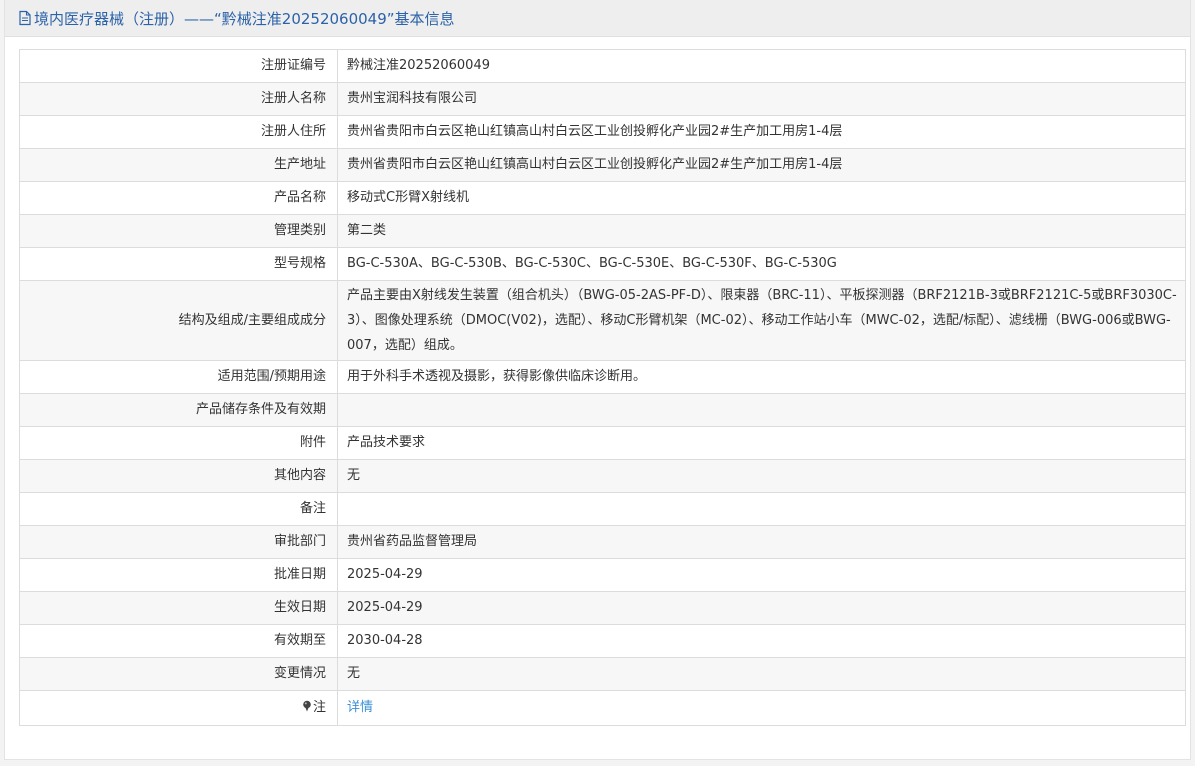  Describe the element at coordinates (178, 674) in the screenshot. I see `field-label: 变更情况` at that location.